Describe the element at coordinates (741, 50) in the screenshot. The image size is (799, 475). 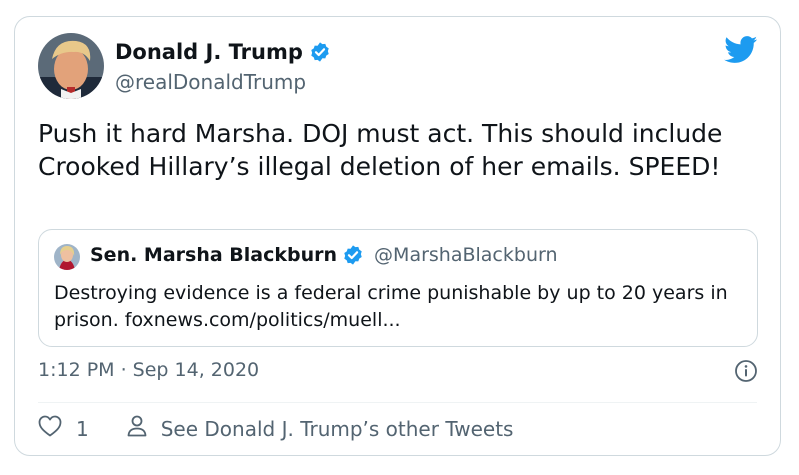
I see `twitter-bird-icon` at that location.